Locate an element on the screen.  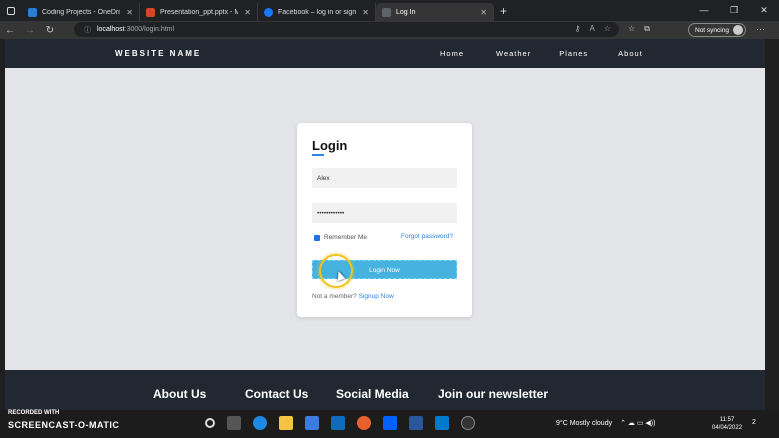
maximize-icon: ❐ is located at coordinates (734, 10).